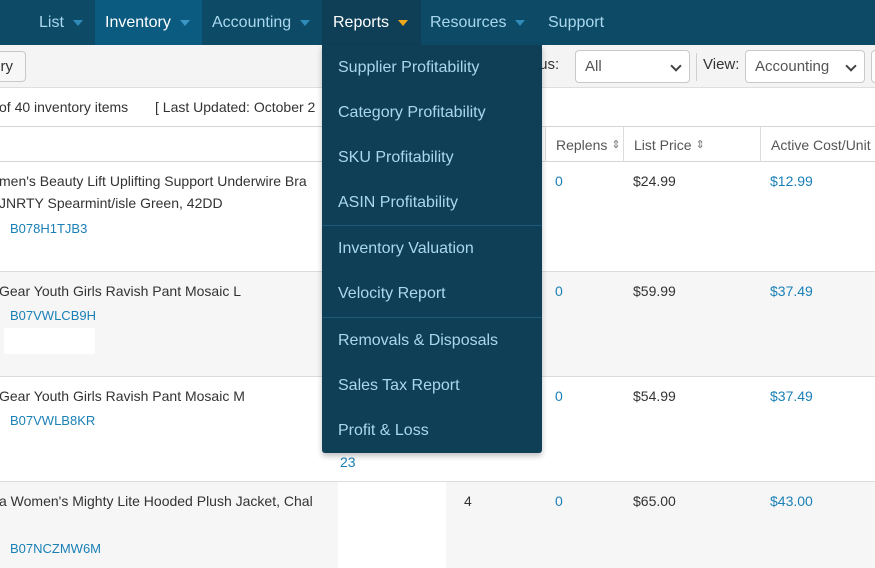 This screenshot has width=875, height=568. I want to click on nav-support-label: Support, so click(576, 22).